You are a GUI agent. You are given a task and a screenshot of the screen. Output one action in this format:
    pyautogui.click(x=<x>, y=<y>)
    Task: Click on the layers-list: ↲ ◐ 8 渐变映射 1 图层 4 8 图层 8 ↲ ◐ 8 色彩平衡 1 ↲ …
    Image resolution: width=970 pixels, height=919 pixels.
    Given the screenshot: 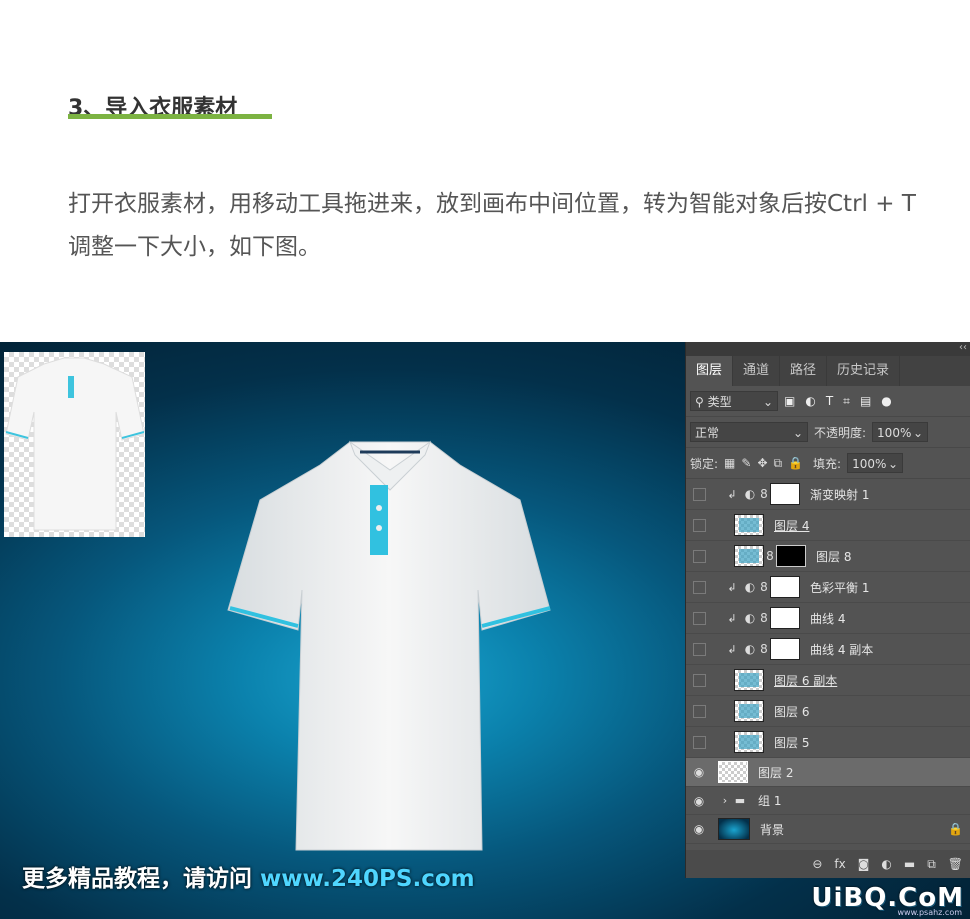 What is the action you would take?
    pyautogui.click(x=828, y=661)
    